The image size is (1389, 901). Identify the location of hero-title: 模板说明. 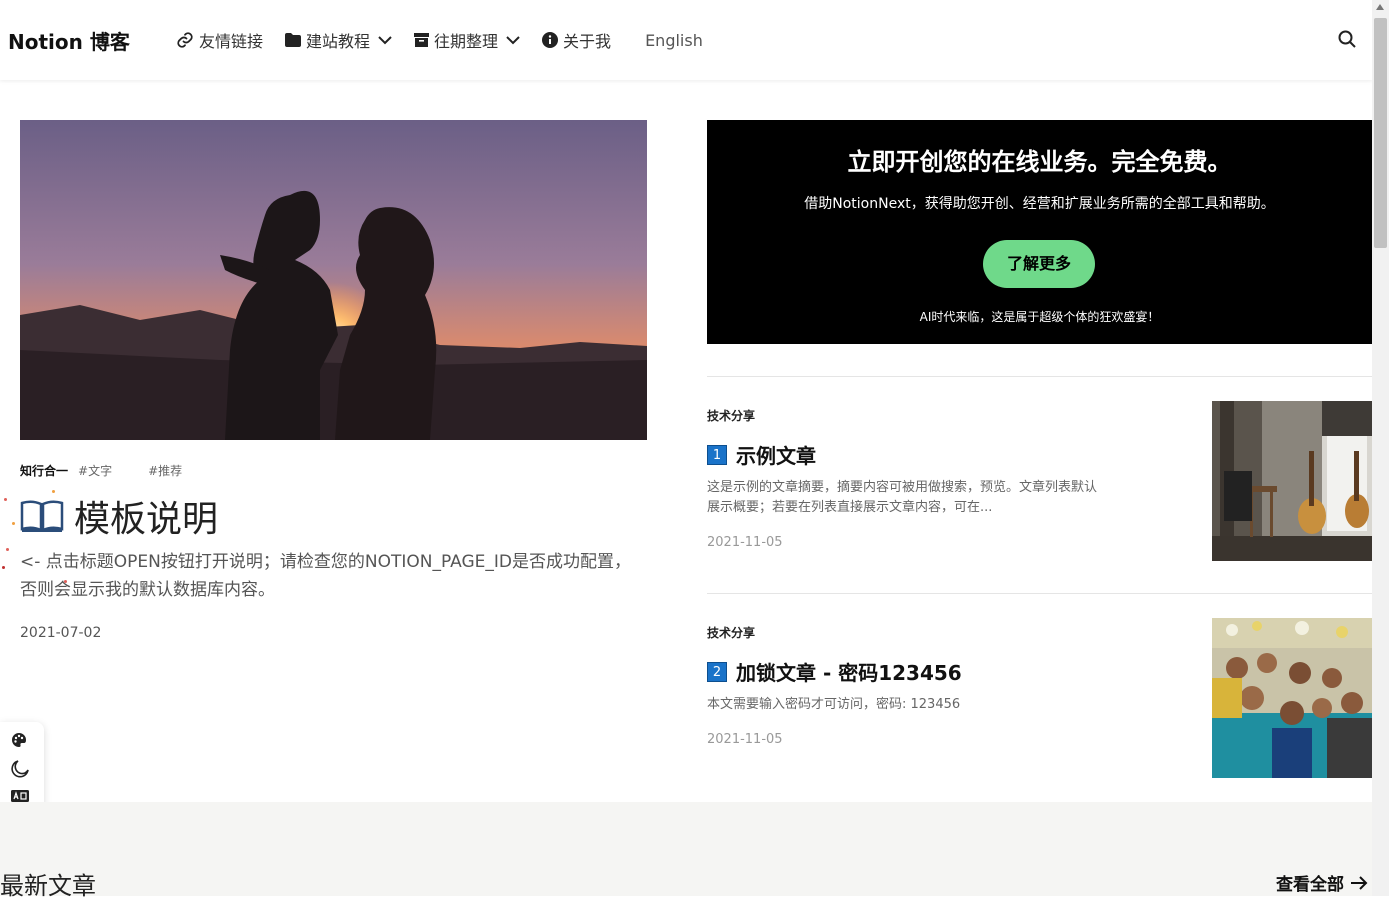
(119, 516).